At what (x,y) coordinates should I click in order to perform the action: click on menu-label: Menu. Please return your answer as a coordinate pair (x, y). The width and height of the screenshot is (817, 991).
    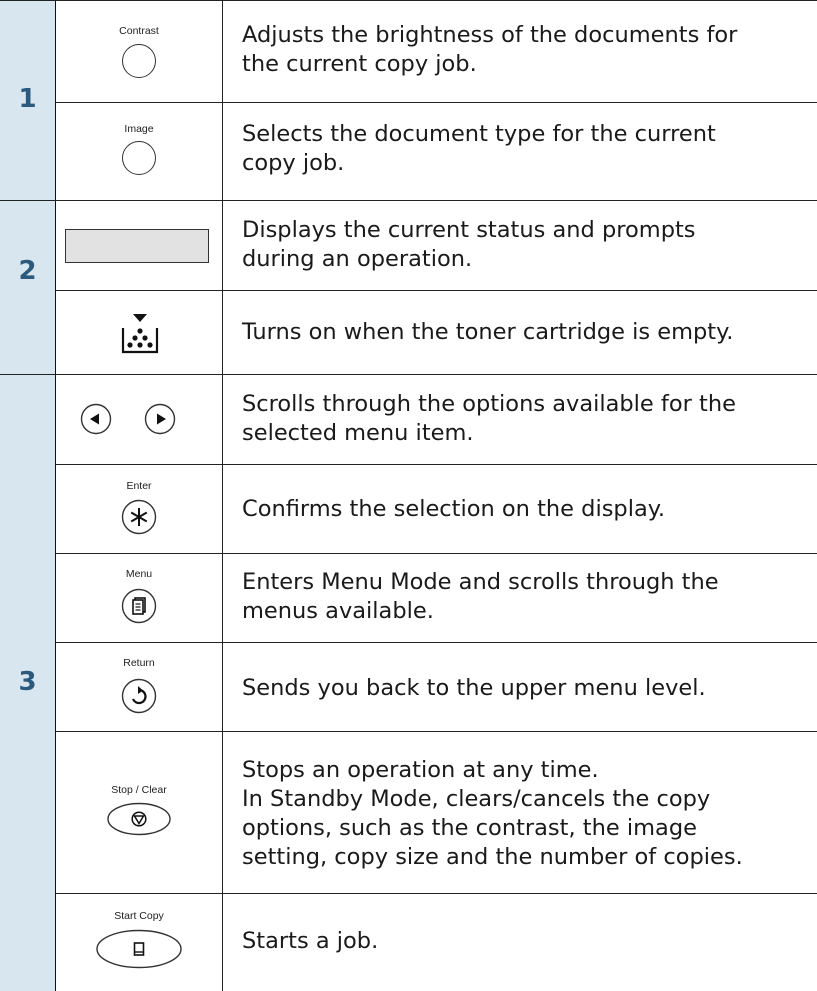
    Looking at the image, I should click on (139, 574).